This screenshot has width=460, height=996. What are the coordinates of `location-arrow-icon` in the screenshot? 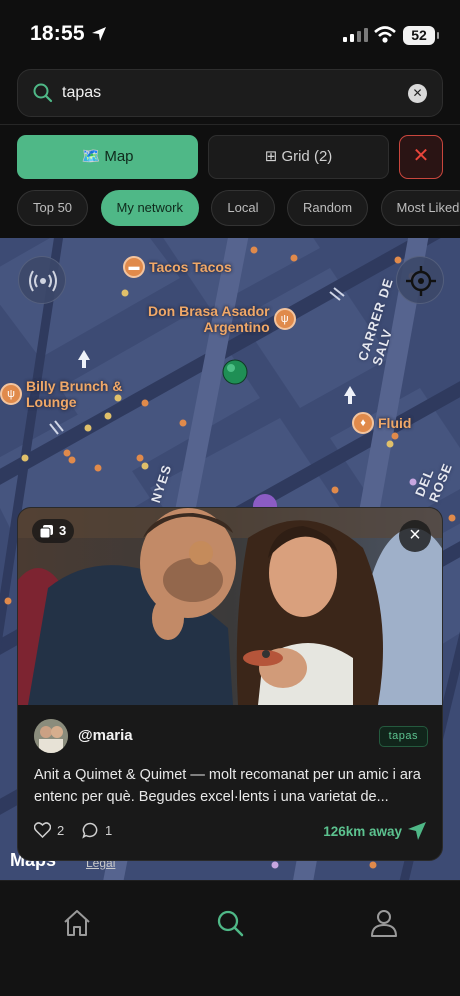 It's located at (99, 34).